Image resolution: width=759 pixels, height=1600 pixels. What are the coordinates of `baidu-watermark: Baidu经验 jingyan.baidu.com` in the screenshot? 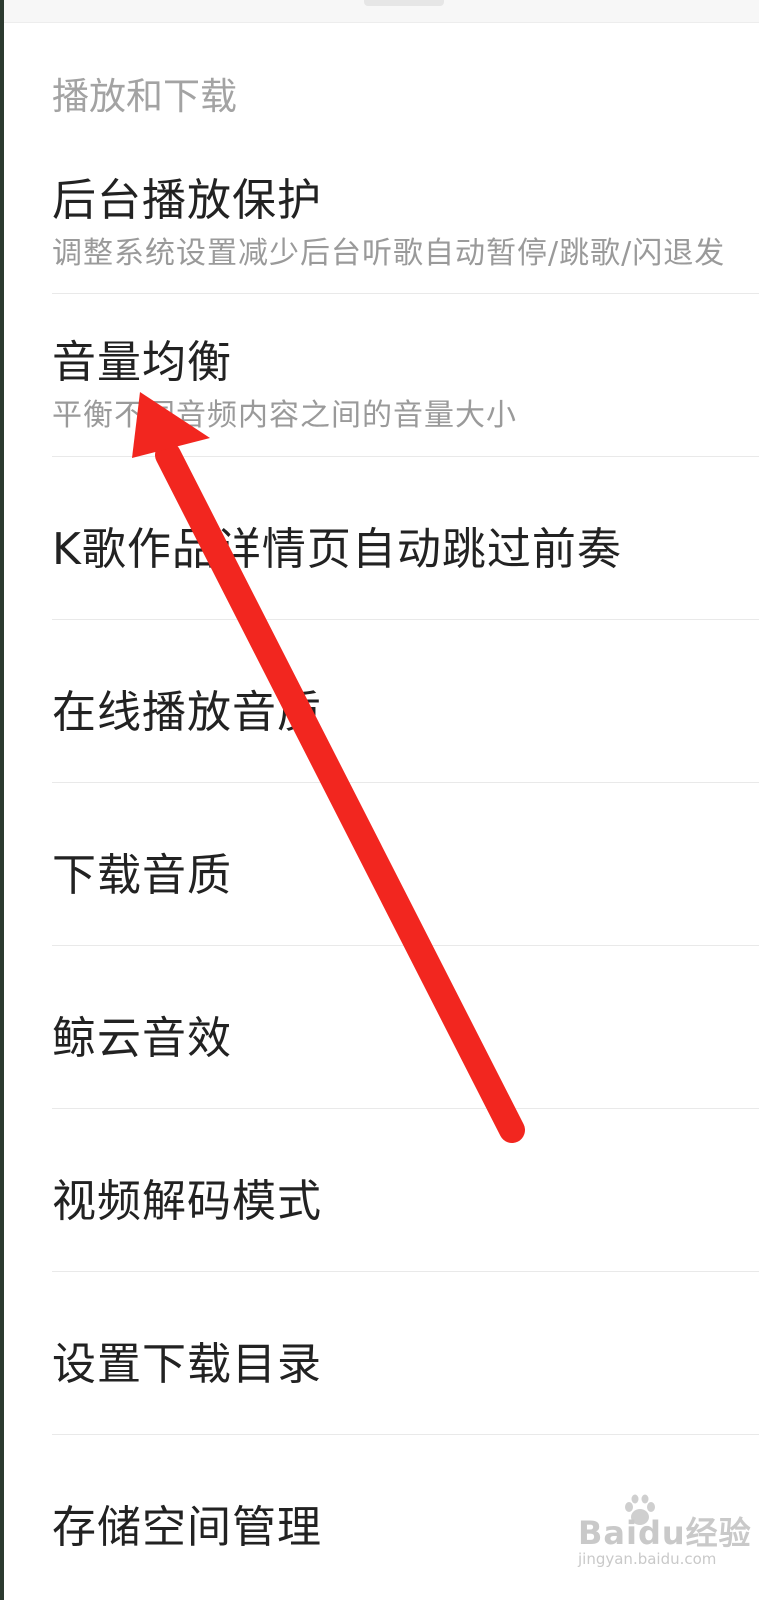 It's located at (665, 1534).